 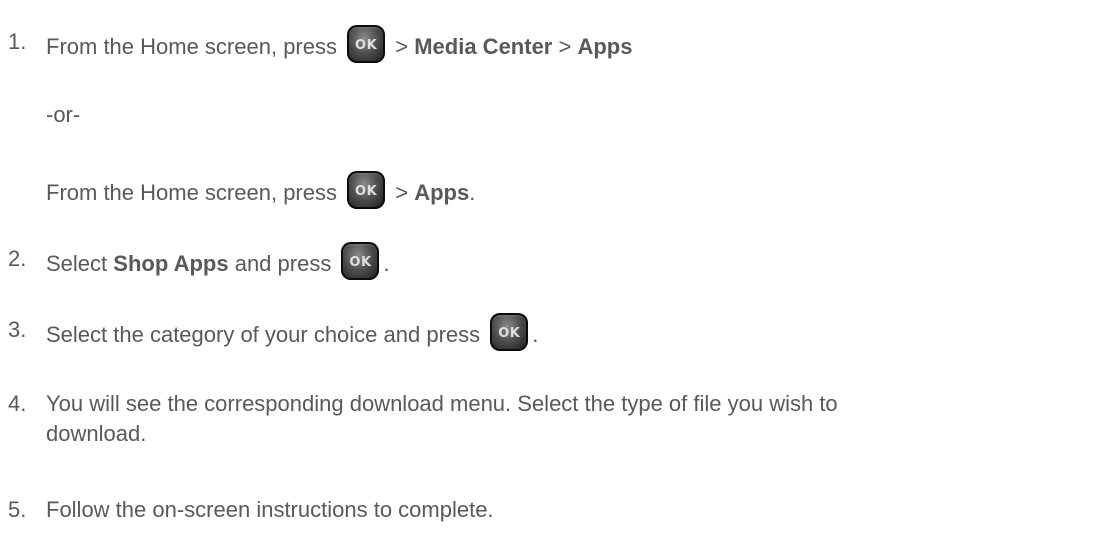 What do you see at coordinates (63, 114) in the screenshot?
I see `or-text: -or-` at bounding box center [63, 114].